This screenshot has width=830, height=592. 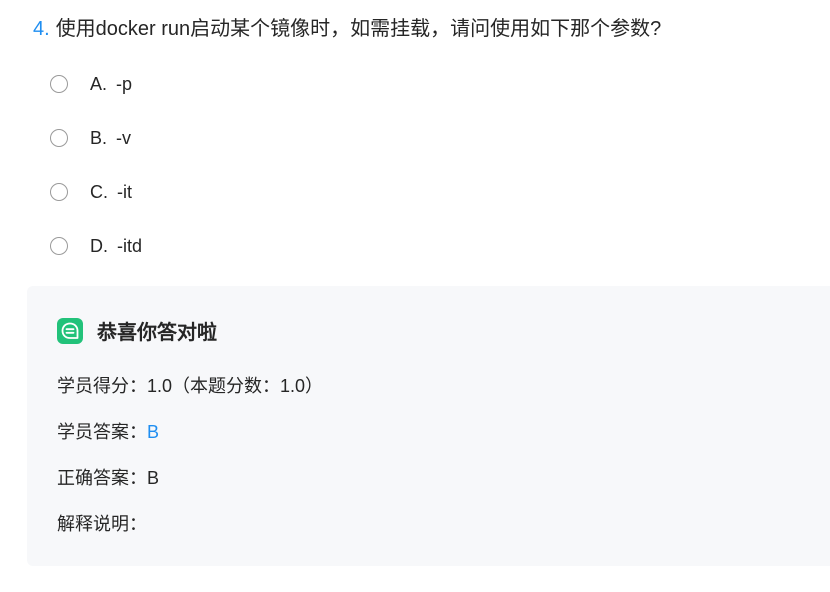 I want to click on correct-answer-row: 正确答案：B, so click(x=108, y=478).